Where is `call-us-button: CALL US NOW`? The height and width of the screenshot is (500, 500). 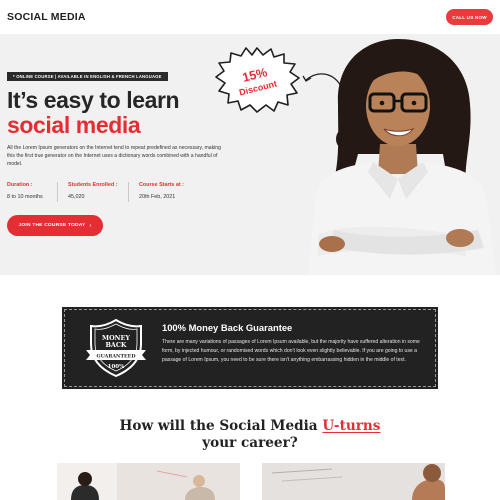 call-us-button: CALL US NOW is located at coordinates (469, 17).